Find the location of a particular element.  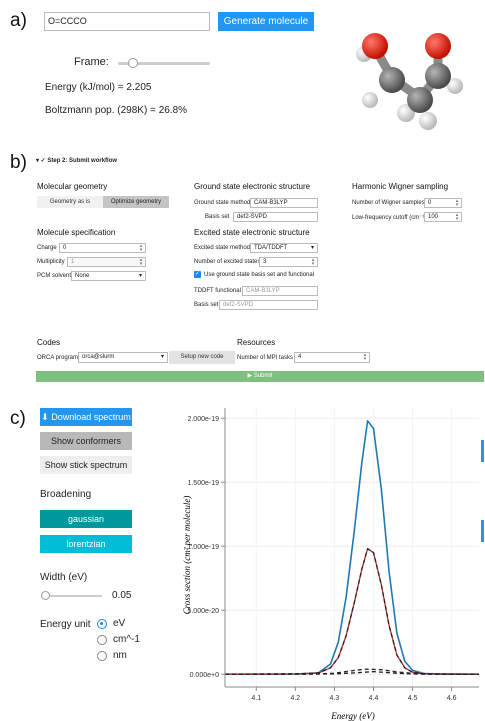

molecule-viewer is located at coordinates (405, 75).